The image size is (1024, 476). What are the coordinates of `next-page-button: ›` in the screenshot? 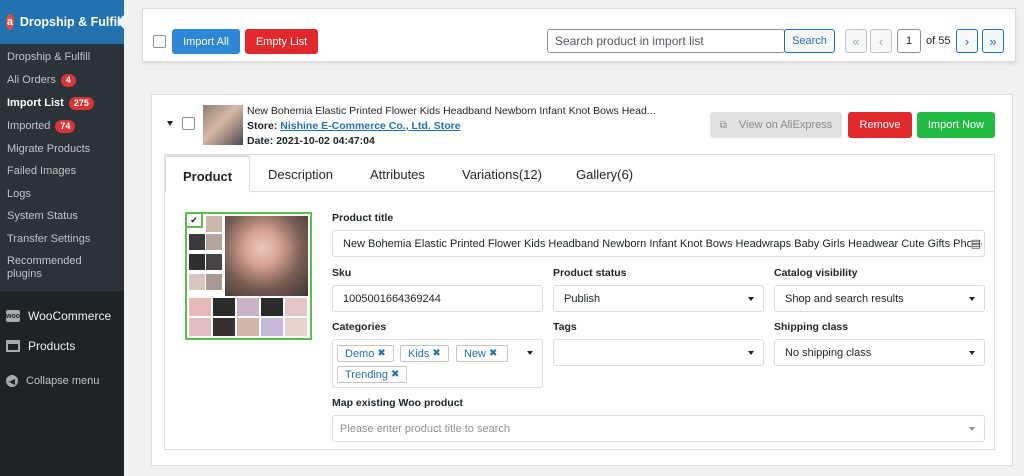 It's located at (967, 41).